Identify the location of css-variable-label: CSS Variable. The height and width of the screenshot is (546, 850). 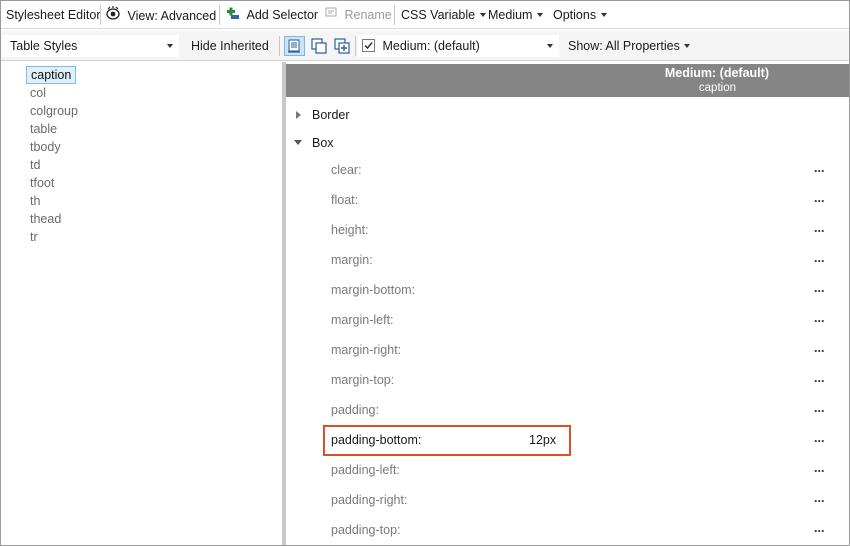
(438, 15).